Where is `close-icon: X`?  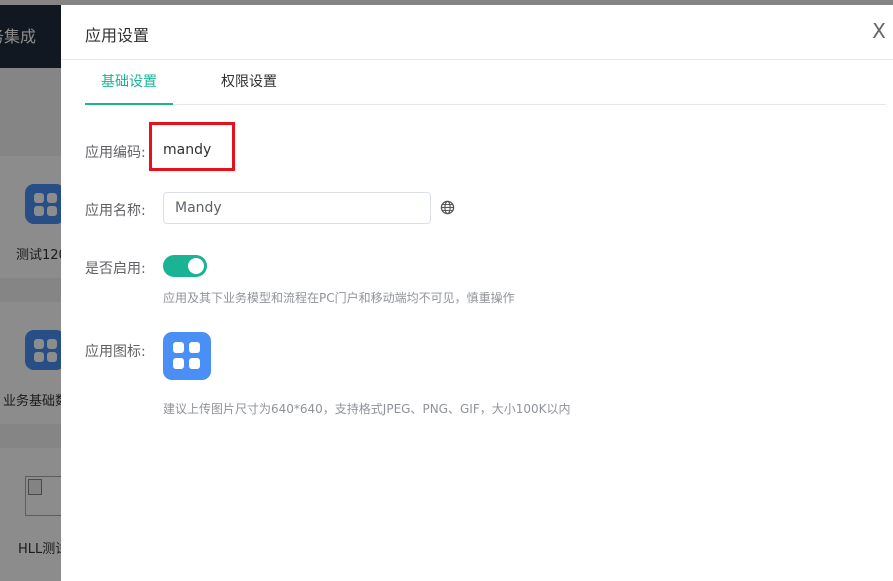 close-icon: X is located at coordinates (879, 31).